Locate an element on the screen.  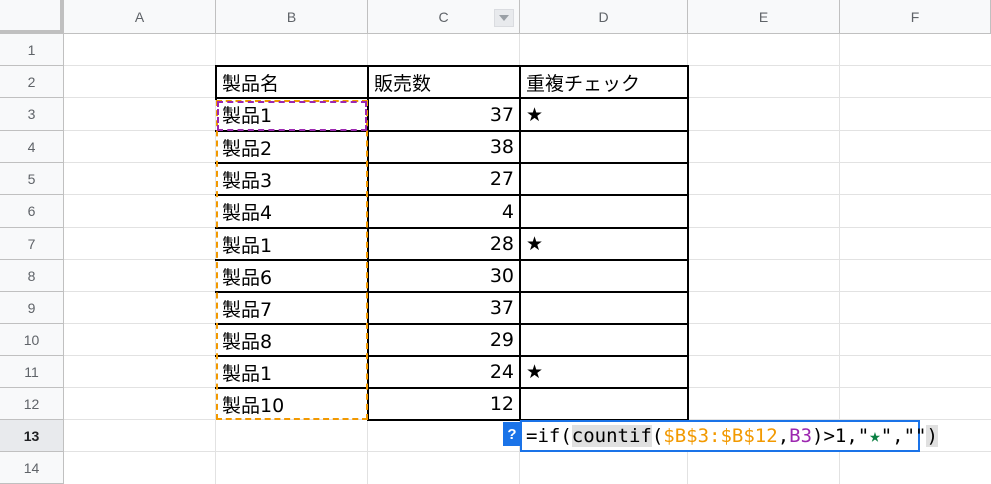
sales-cell: 24 is located at coordinates (444, 372).